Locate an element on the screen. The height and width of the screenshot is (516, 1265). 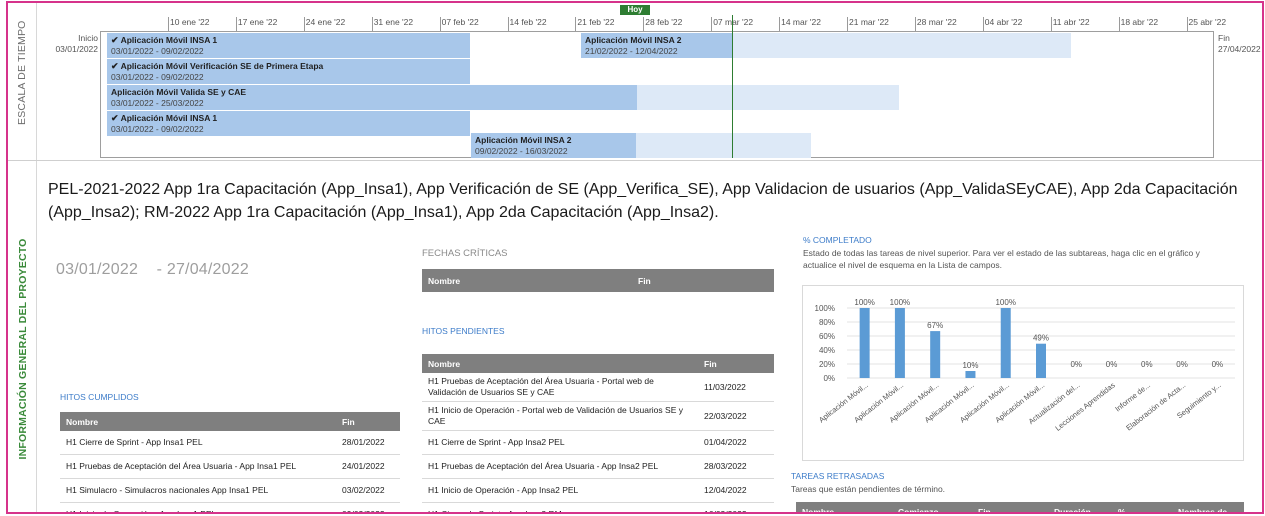
timescale-tick: 10 ene '22 is located at coordinates (188, 24).